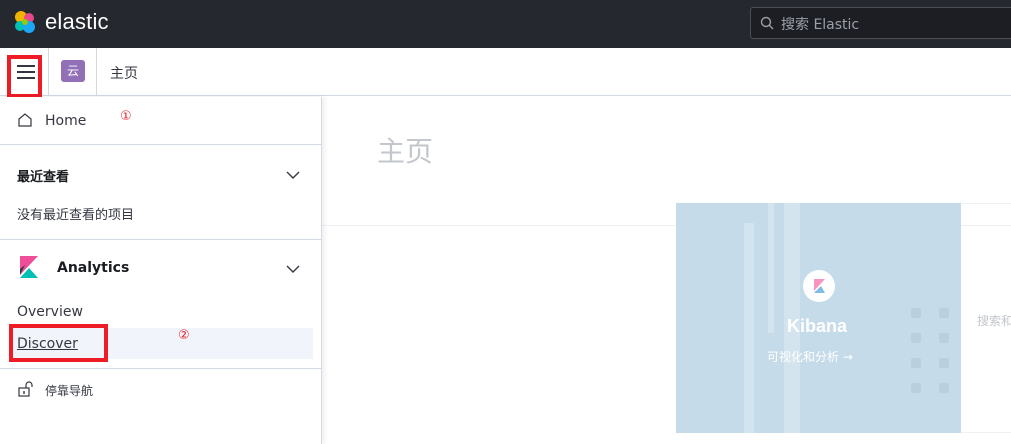  I want to click on search-input: 搜索 Elastic, so click(880, 23).